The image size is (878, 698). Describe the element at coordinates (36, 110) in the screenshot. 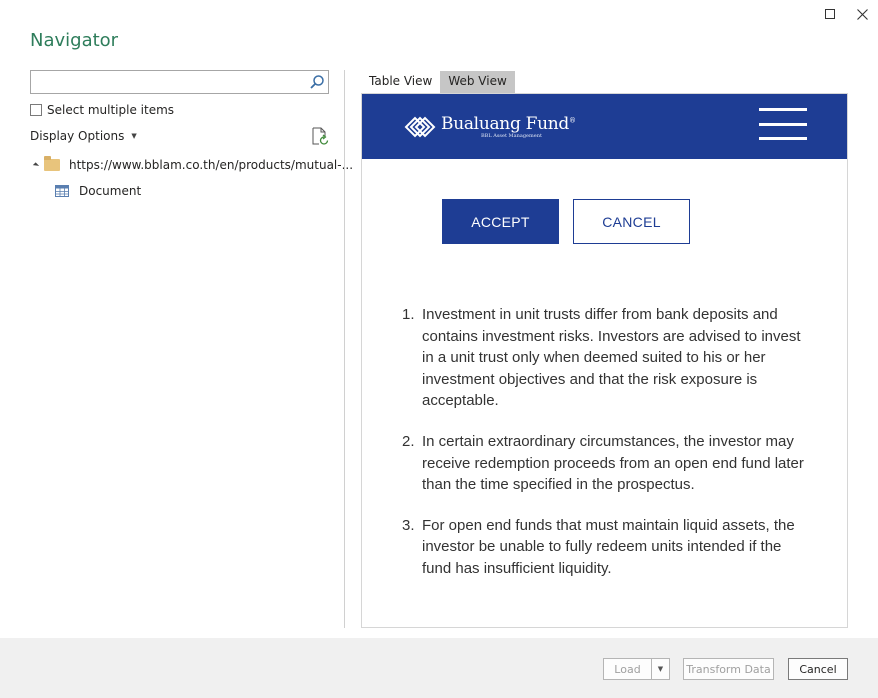

I see `select-multiple-checkbox` at that location.